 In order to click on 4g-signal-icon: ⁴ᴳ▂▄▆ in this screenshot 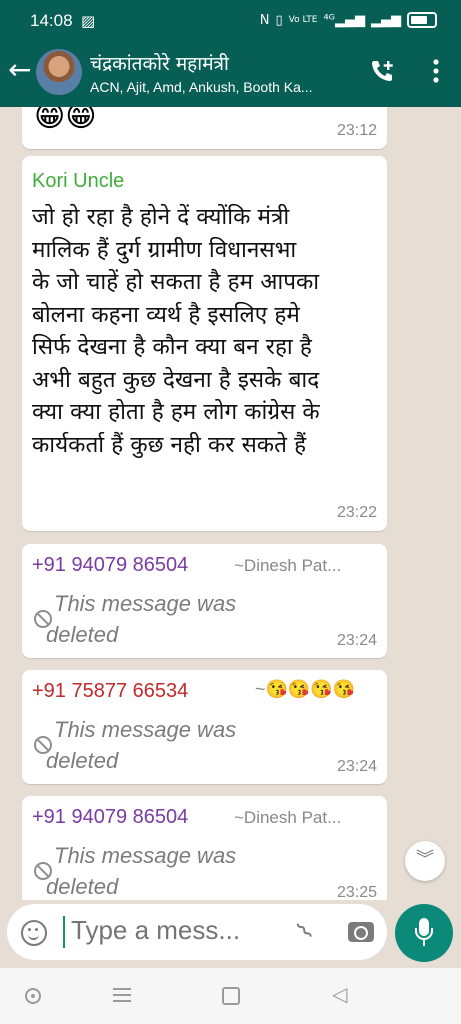, I will do `click(344, 20)`.